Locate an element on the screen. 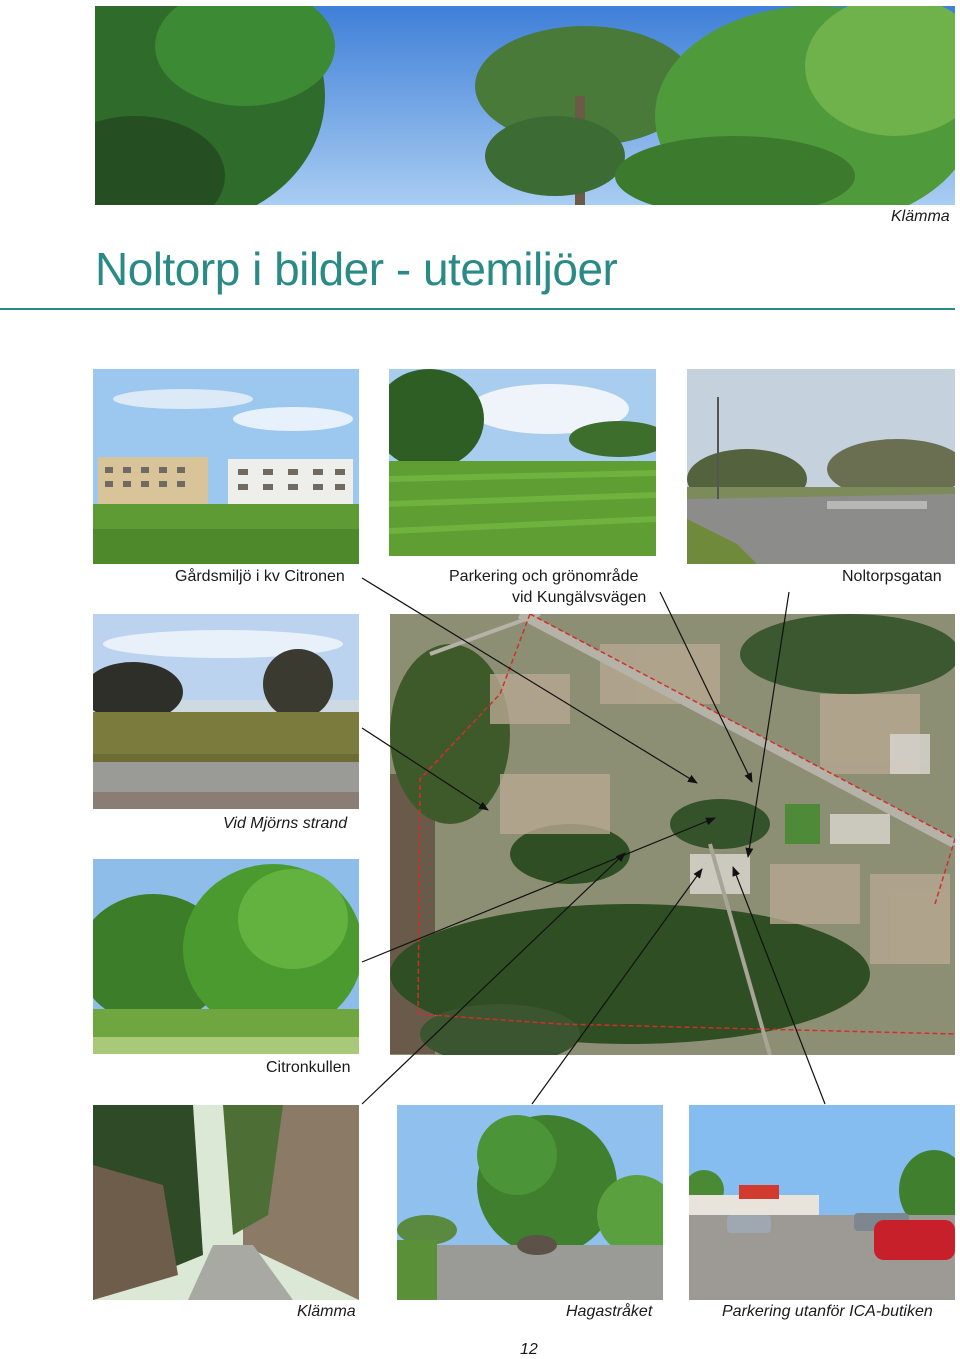 Image resolution: width=960 pixels, height=1359 pixels. photo-mjorns-strand is located at coordinates (226, 711).